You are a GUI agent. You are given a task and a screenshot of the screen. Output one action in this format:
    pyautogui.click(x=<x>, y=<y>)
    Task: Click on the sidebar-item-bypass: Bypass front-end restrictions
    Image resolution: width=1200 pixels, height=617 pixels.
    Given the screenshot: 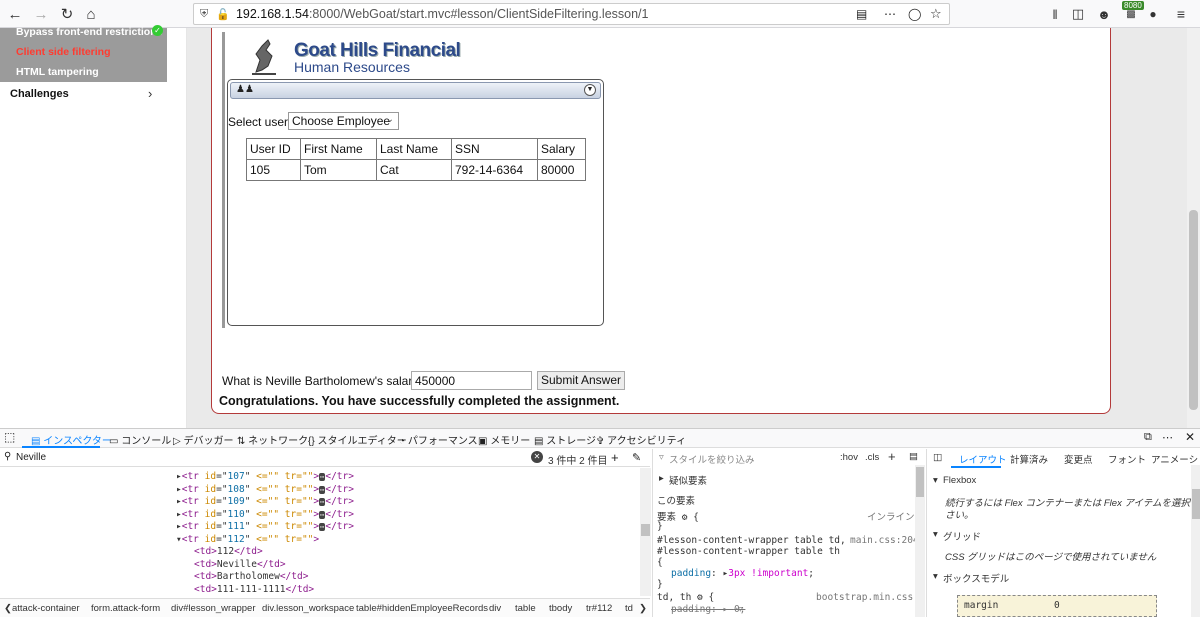 What is the action you would take?
    pyautogui.click(x=89, y=32)
    